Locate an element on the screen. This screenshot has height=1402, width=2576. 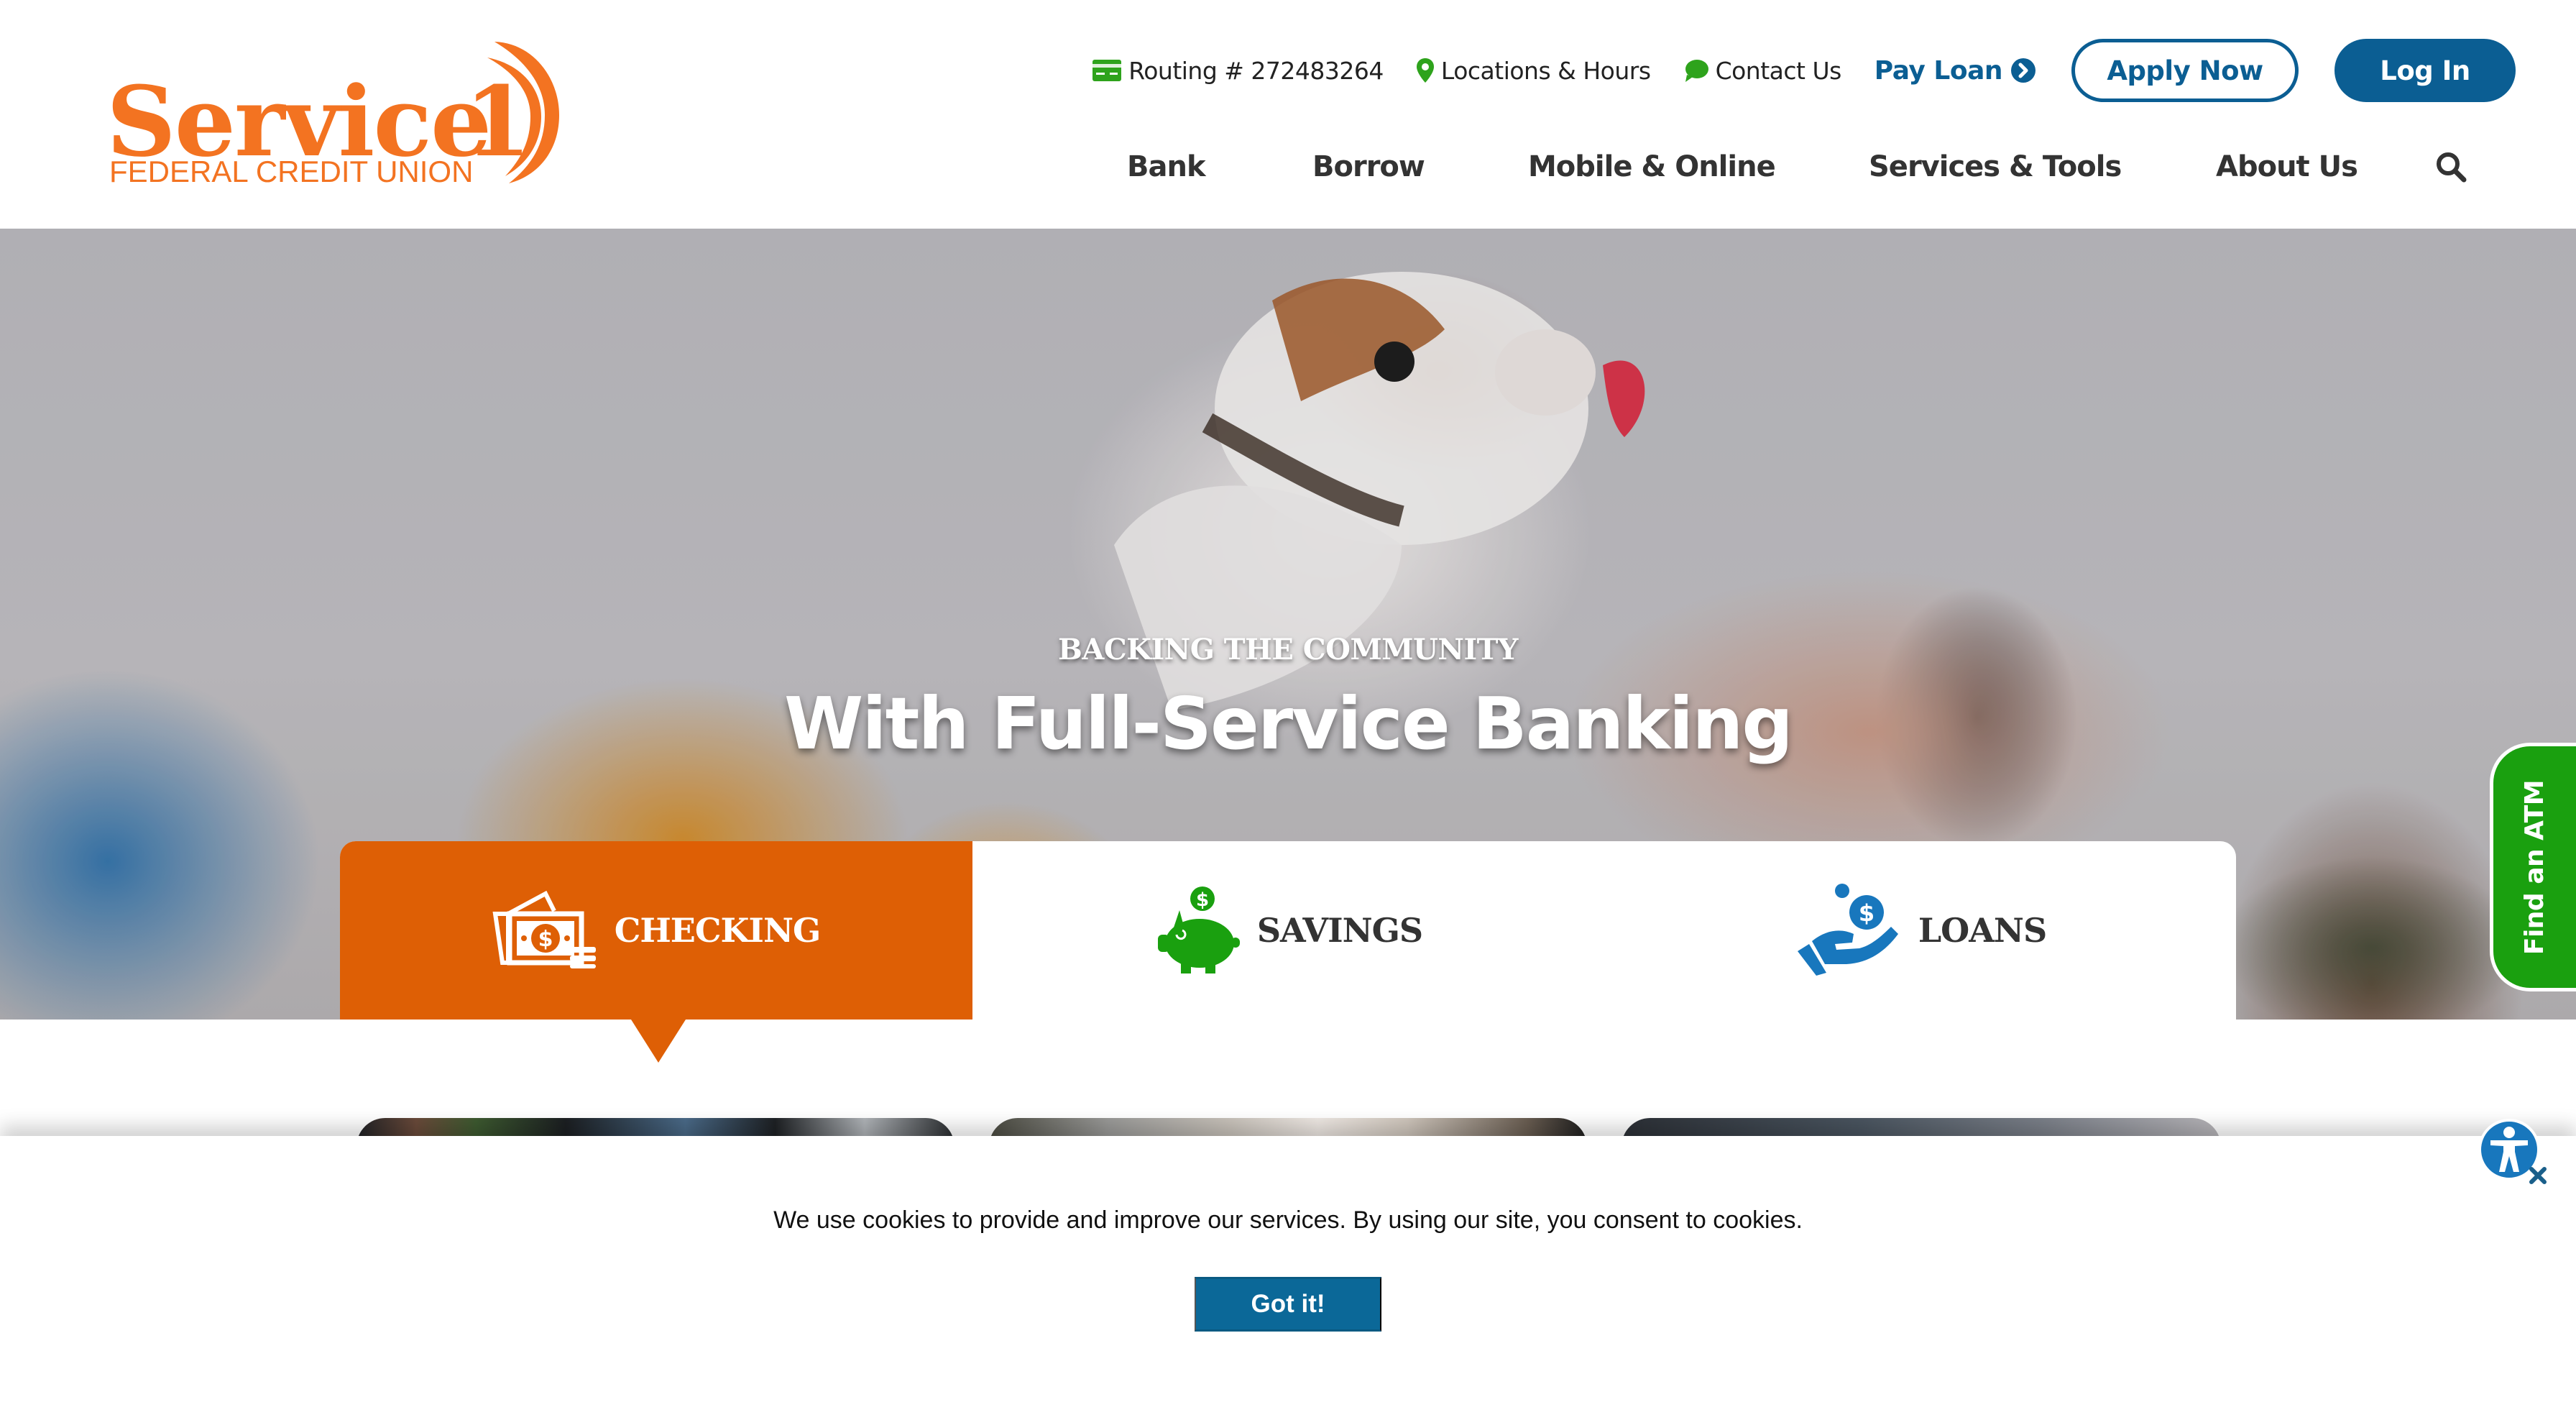
search-icon is located at coordinates (2452, 168).